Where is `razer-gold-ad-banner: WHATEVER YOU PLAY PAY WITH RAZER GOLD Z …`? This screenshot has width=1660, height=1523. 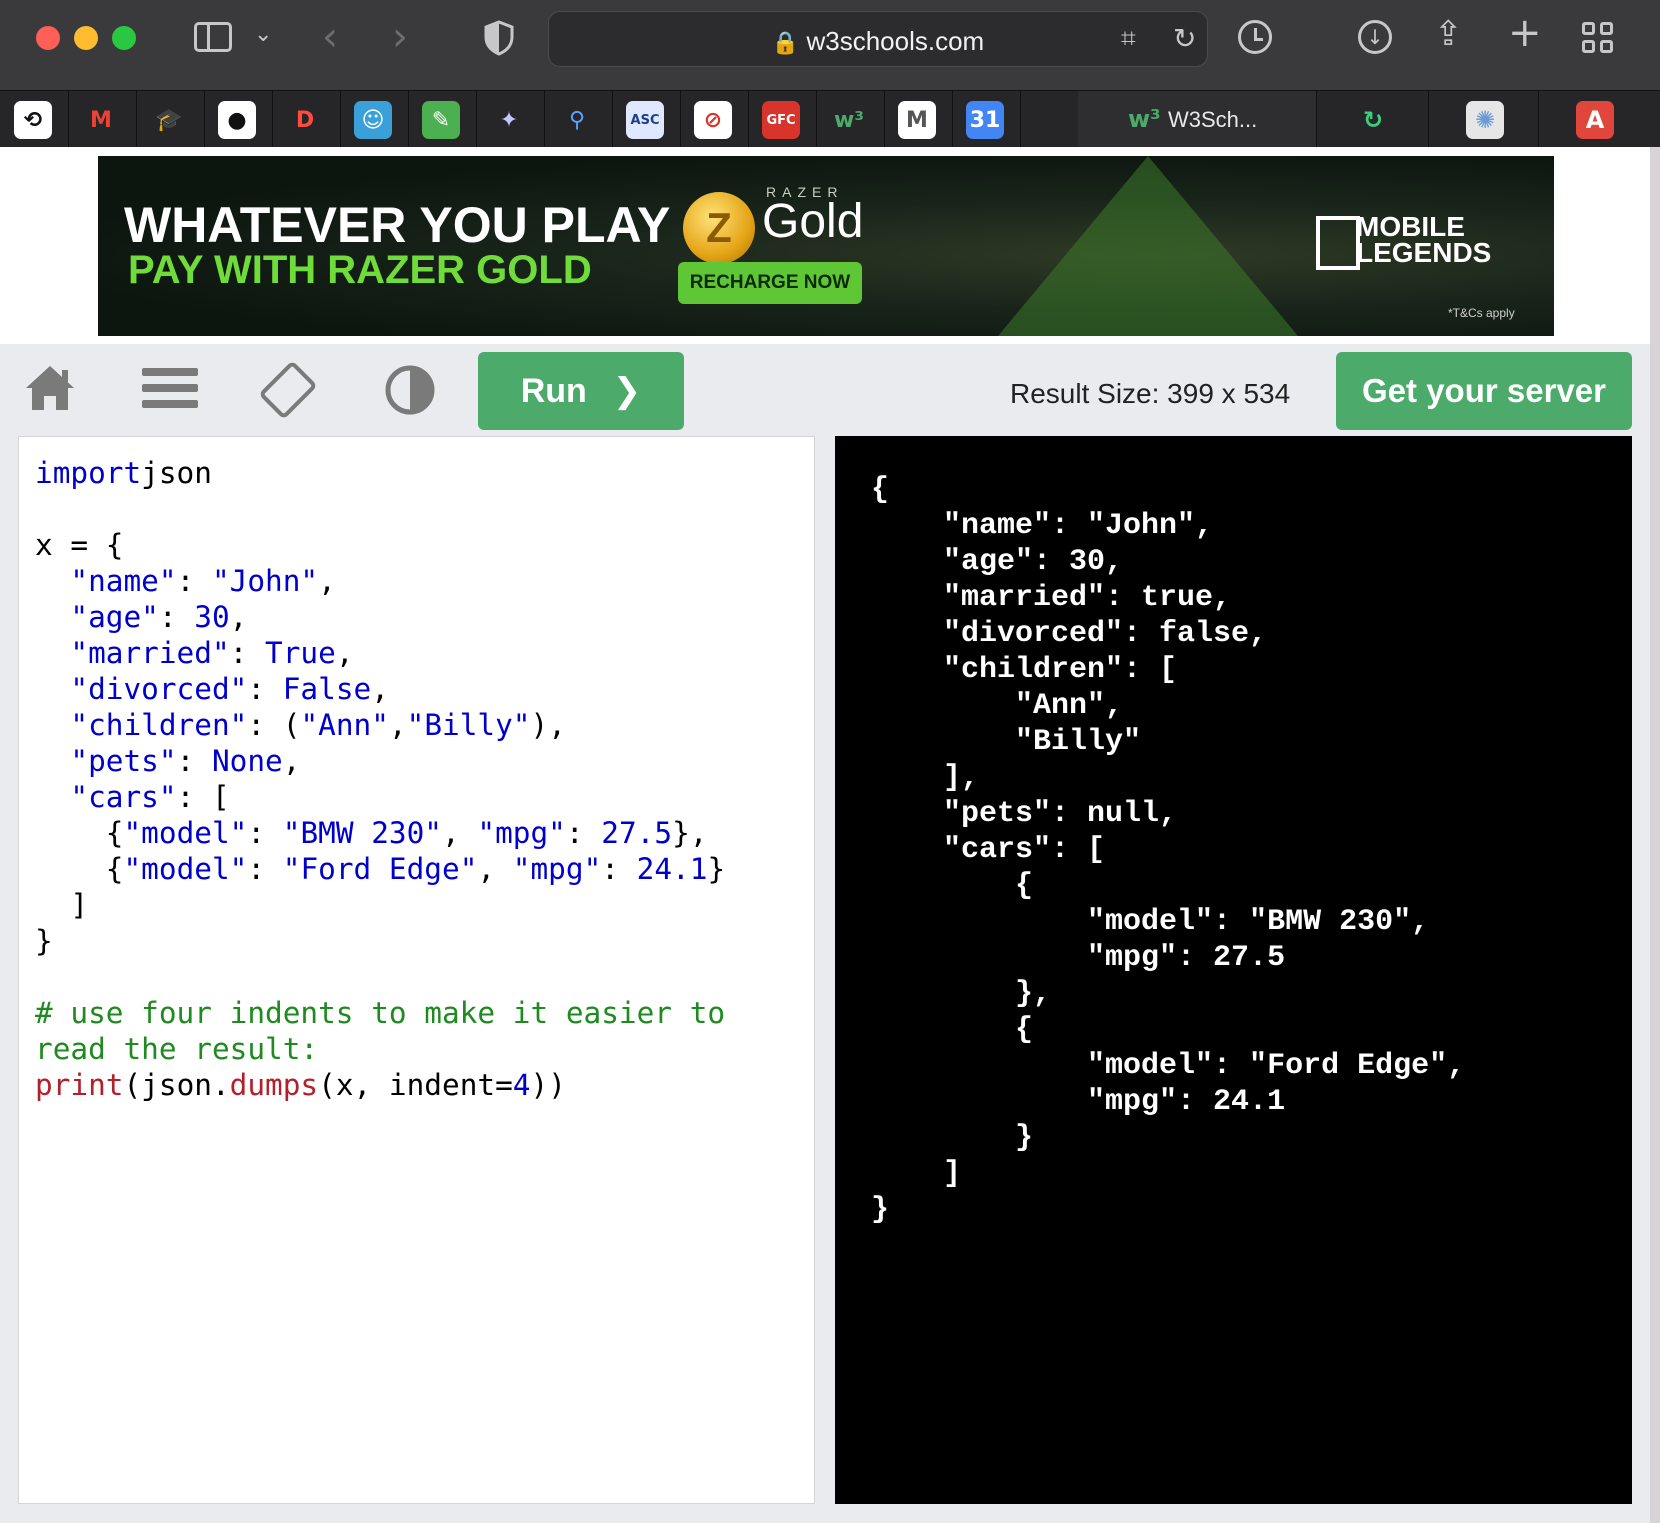 razer-gold-ad-banner: WHATEVER YOU PLAY PAY WITH RAZER GOLD Z … is located at coordinates (826, 246).